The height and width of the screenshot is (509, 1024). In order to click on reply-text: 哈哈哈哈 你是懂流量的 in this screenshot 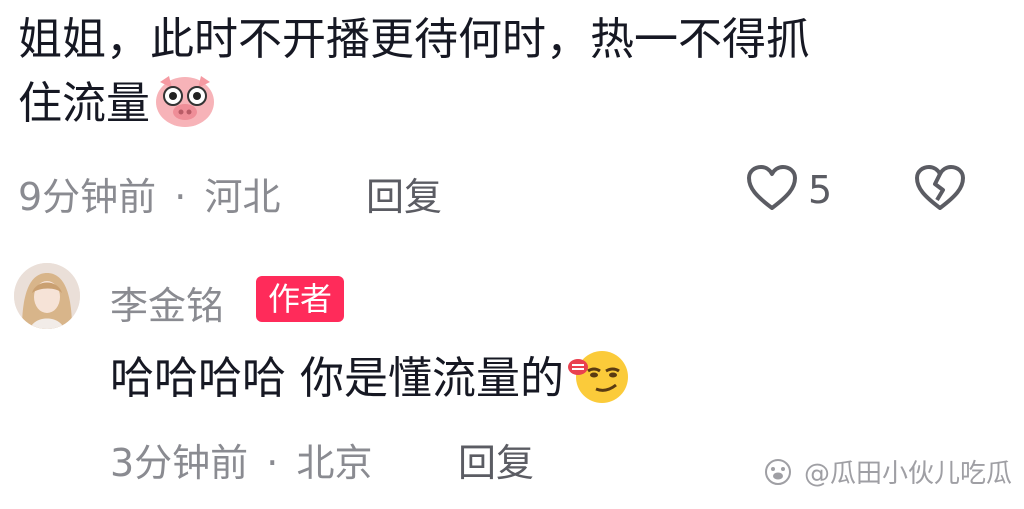, I will do `click(371, 384)`.